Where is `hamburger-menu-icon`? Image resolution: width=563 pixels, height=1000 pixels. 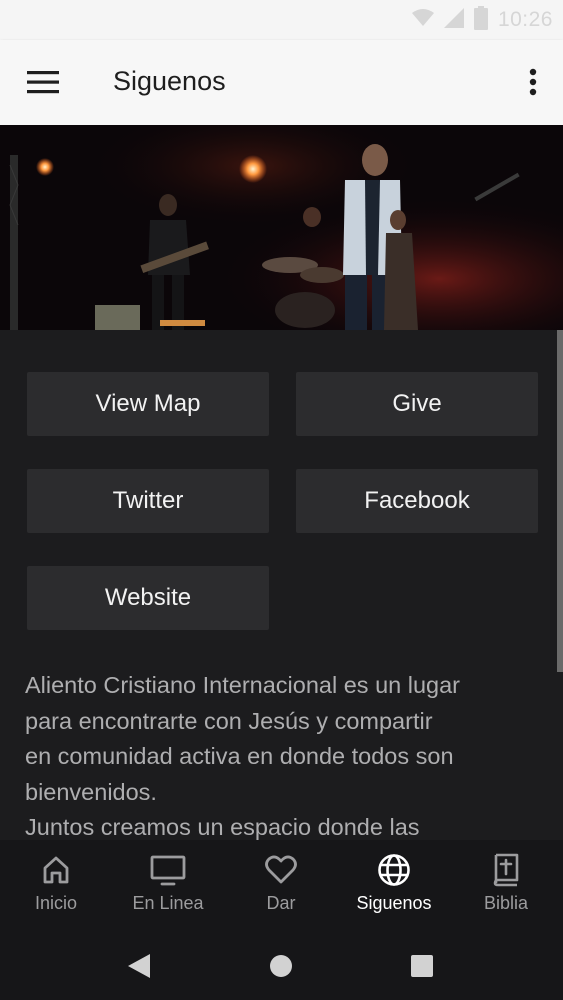
hamburger-menu-icon is located at coordinates (43, 82).